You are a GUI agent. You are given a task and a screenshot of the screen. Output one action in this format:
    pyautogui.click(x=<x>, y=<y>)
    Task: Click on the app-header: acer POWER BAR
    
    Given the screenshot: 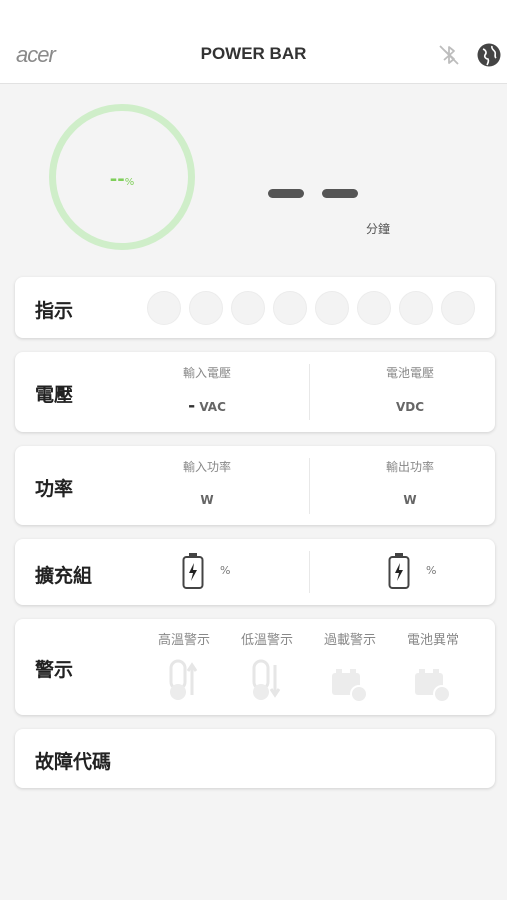 What is the action you would take?
    pyautogui.click(x=253, y=42)
    